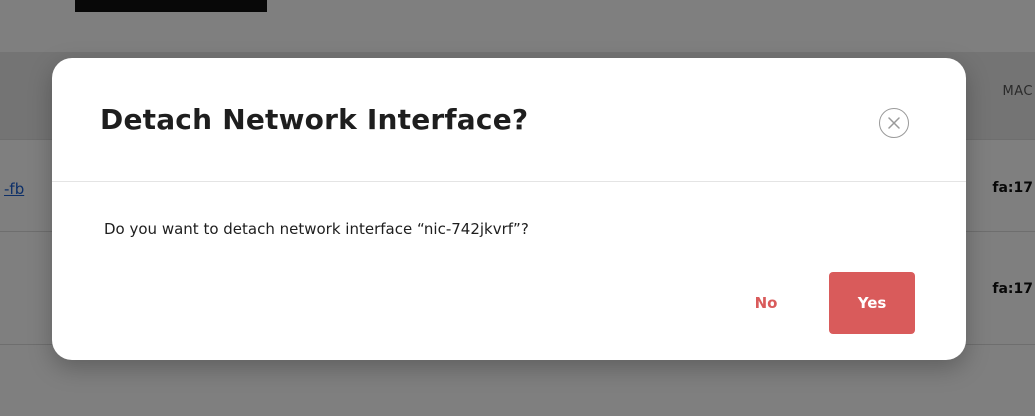 This screenshot has height=416, width=1035. What do you see at coordinates (766, 303) in the screenshot?
I see `no-button: No` at bounding box center [766, 303].